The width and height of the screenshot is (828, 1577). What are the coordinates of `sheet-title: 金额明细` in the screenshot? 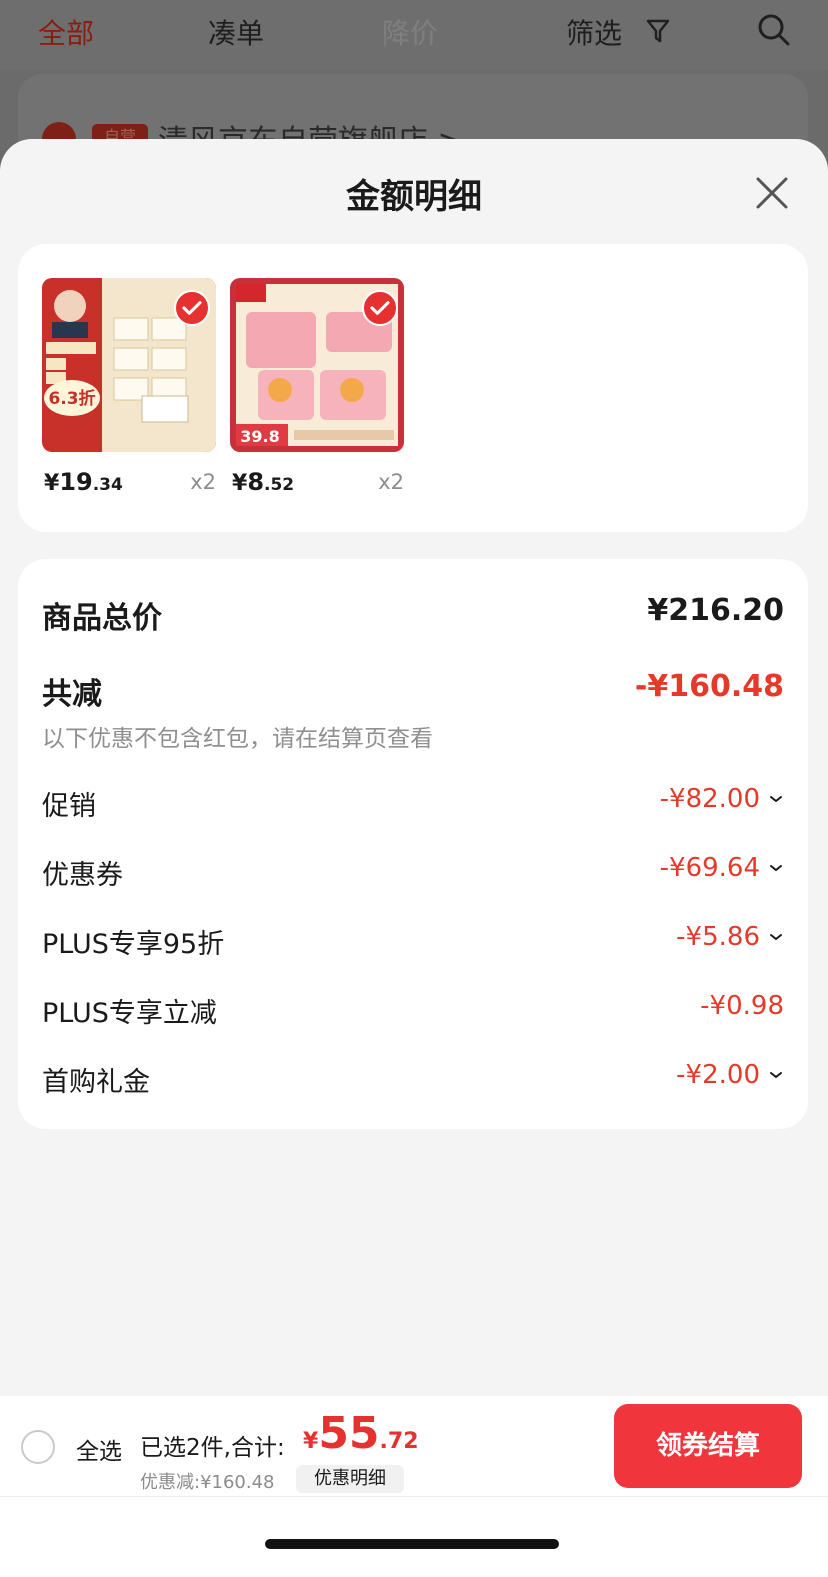 It's located at (414, 197).